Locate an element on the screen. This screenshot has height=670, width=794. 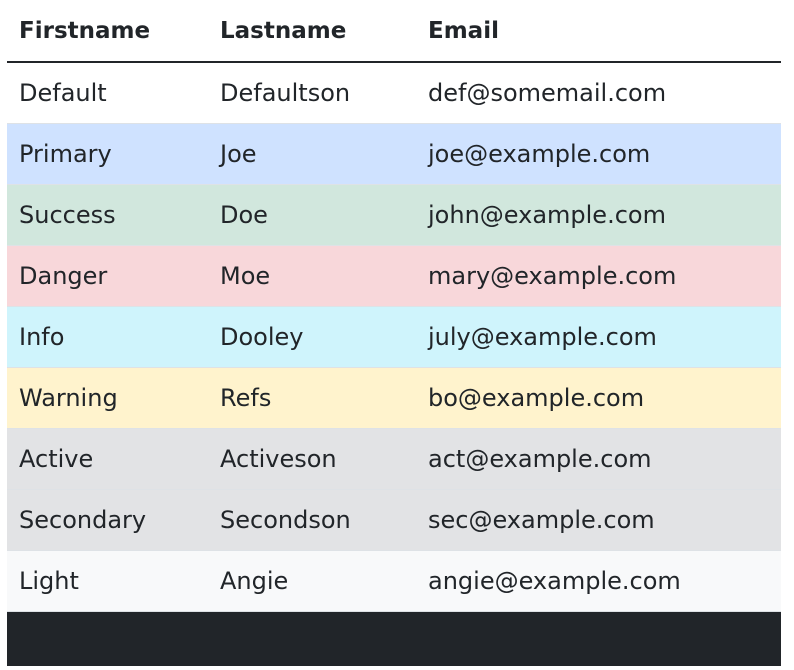
cell-lastname: Angie is located at coordinates (312, 581).